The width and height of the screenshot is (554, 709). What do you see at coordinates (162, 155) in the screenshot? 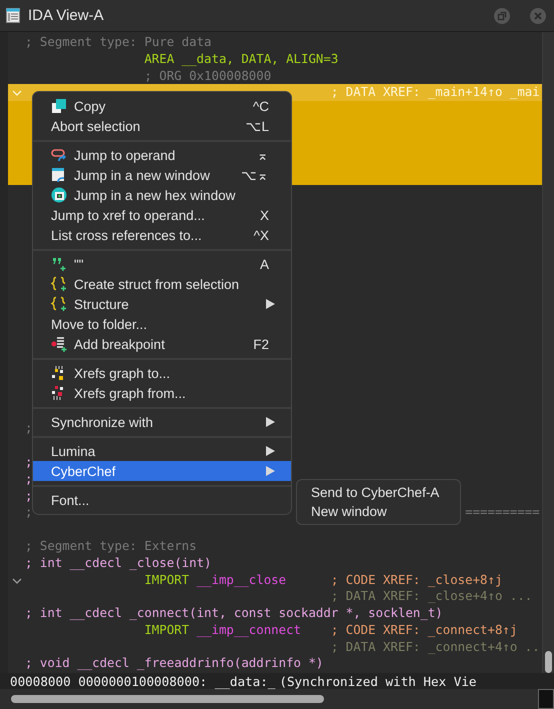
I see `menu-item: Jump to operand ⌅` at bounding box center [162, 155].